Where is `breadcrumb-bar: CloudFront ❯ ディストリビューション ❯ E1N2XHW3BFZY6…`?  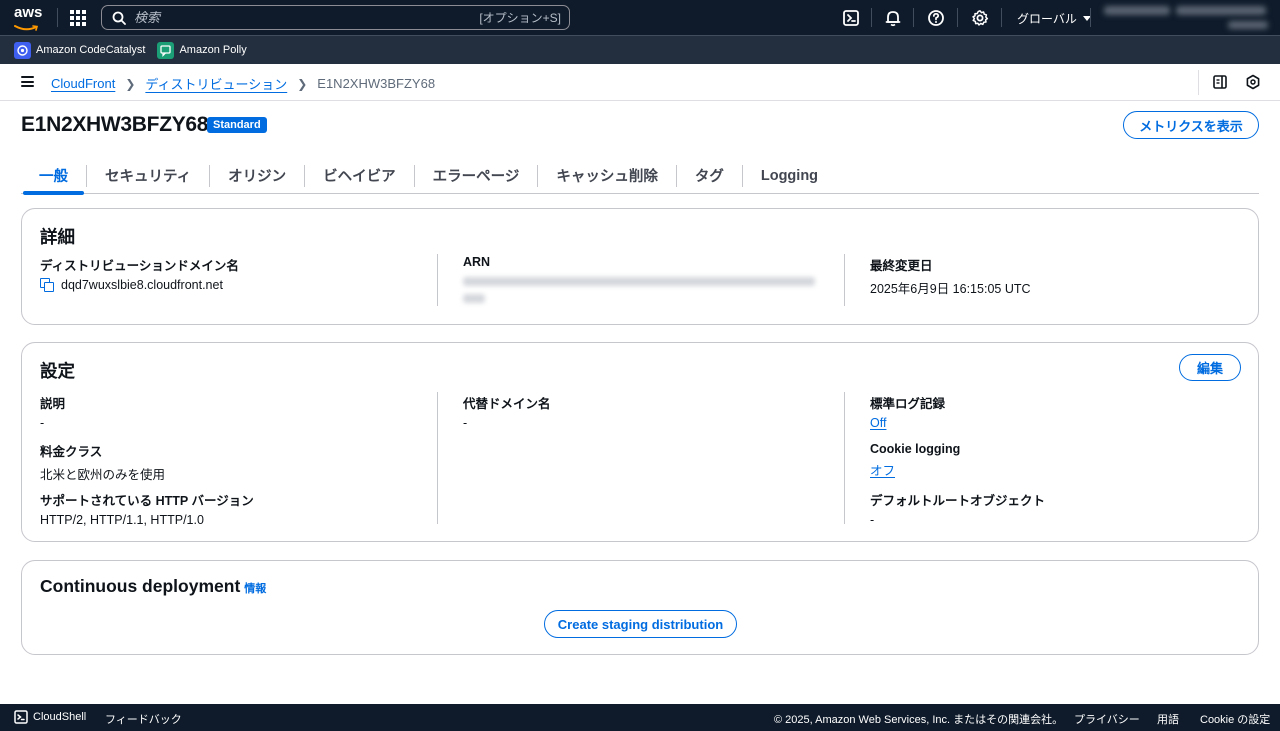
breadcrumb-bar: CloudFront ❯ ディストリビューション ❯ E1N2XHW3BFZY6… is located at coordinates (640, 82).